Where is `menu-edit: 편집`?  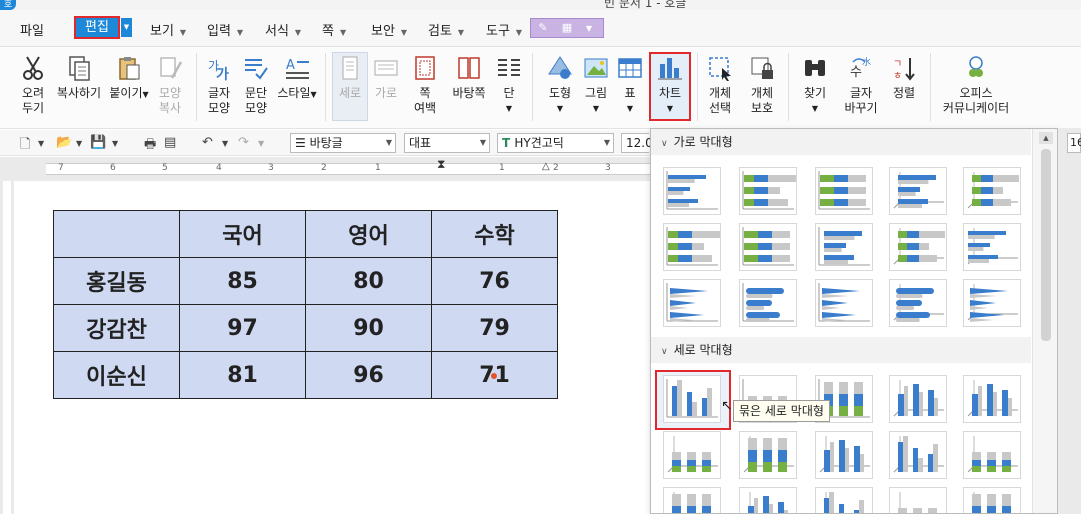 menu-edit: 편집 is located at coordinates (97, 27).